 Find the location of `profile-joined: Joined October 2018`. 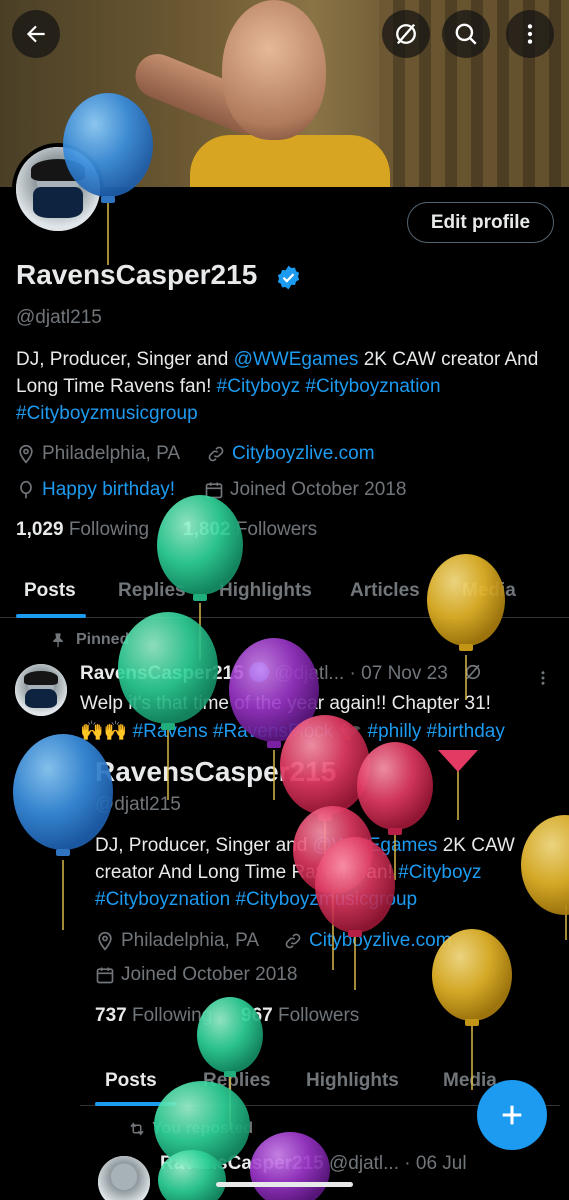

profile-joined: Joined October 2018 is located at coordinates (305, 490).